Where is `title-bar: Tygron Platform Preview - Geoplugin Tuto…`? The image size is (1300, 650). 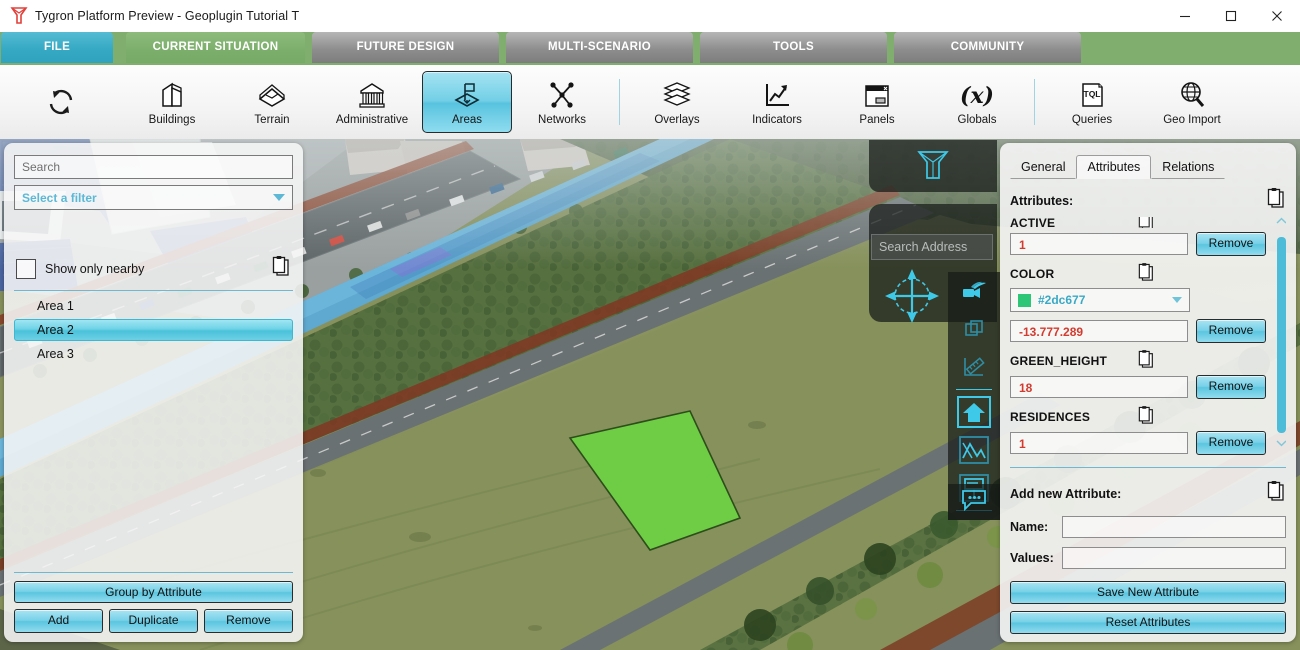 title-bar: Tygron Platform Preview - Geoplugin Tuto… is located at coordinates (650, 16).